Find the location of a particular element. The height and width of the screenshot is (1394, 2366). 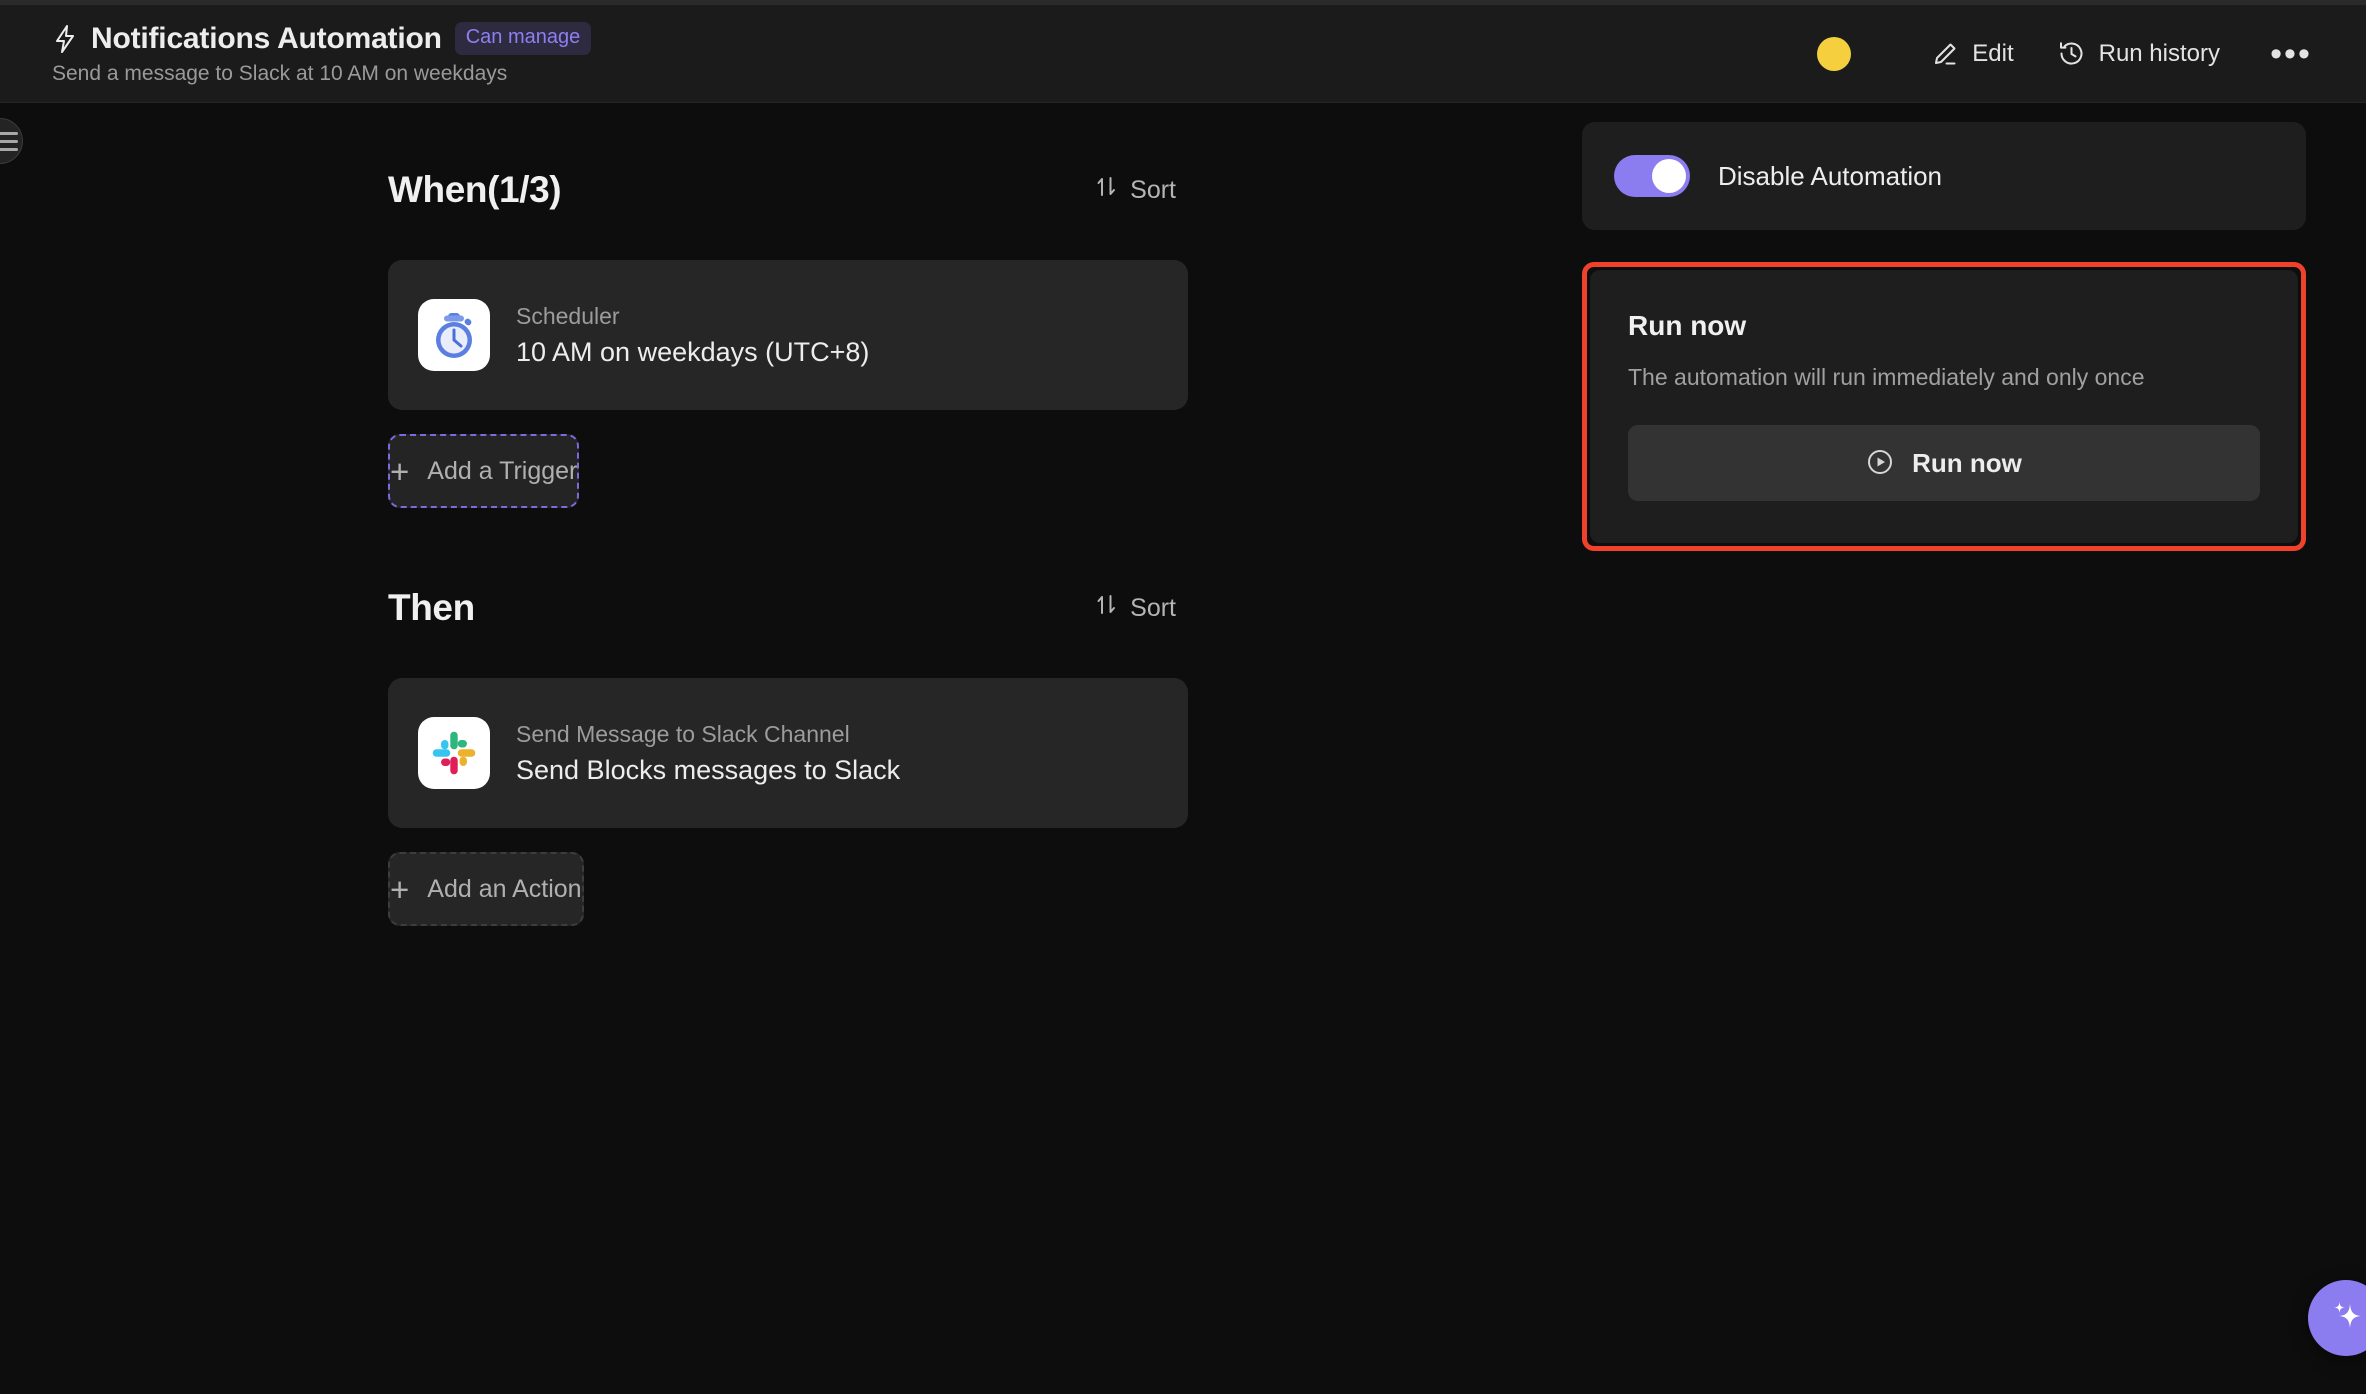

action-app-name: Send Message to Slack Channel is located at coordinates (683, 733).